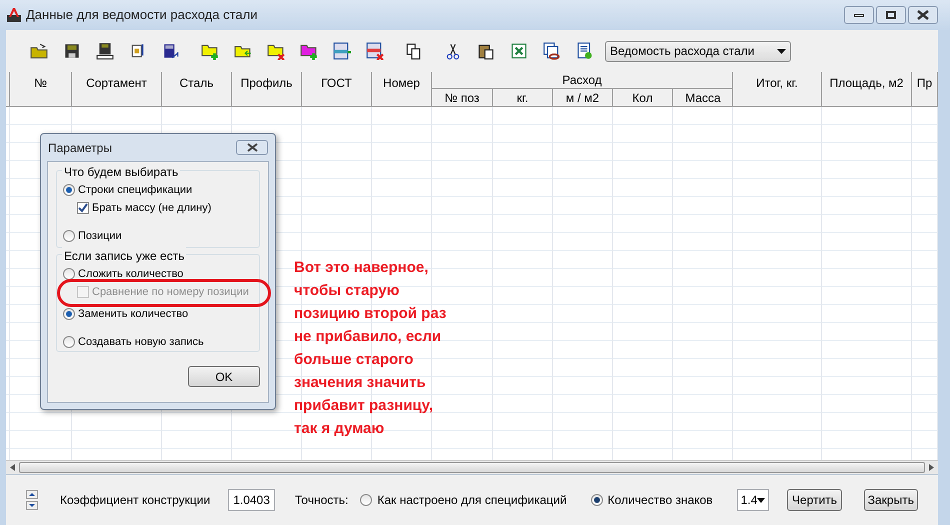  Describe the element at coordinates (660, 500) in the screenshot. I see `option-label: Количество знаков` at that location.